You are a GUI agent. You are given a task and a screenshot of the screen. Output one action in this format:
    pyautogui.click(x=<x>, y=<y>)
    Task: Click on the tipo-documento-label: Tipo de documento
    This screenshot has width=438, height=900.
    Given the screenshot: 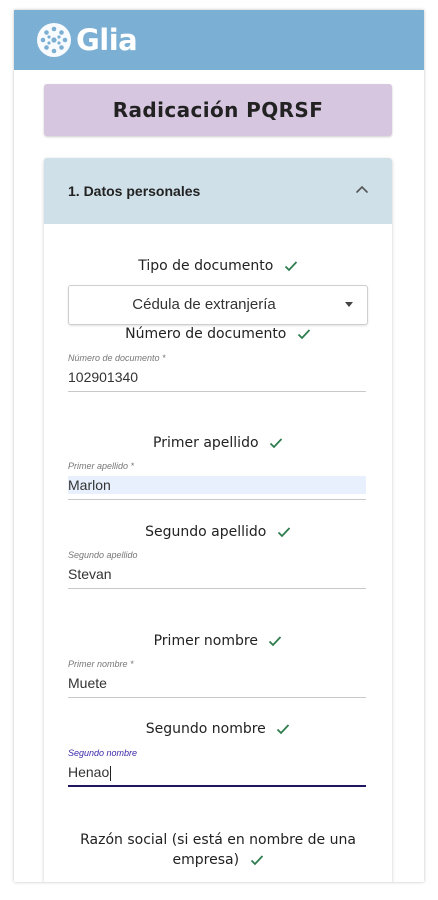 What is the action you would take?
    pyautogui.click(x=206, y=266)
    